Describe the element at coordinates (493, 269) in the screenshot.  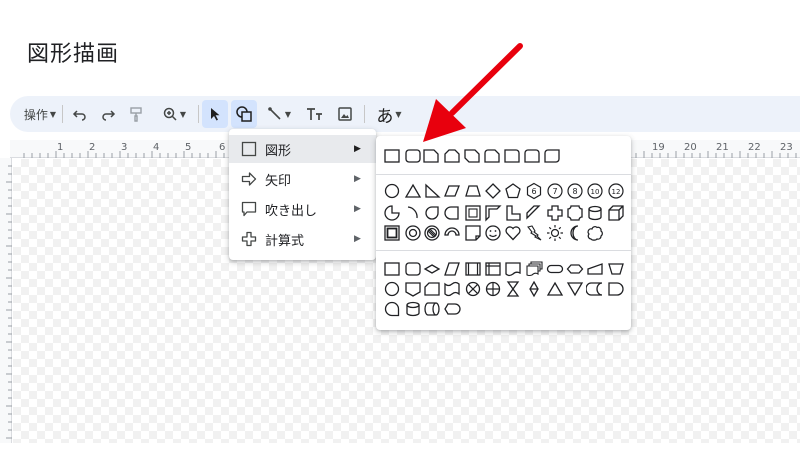
I see `flowchart-internal-storage-shape-icon` at that location.